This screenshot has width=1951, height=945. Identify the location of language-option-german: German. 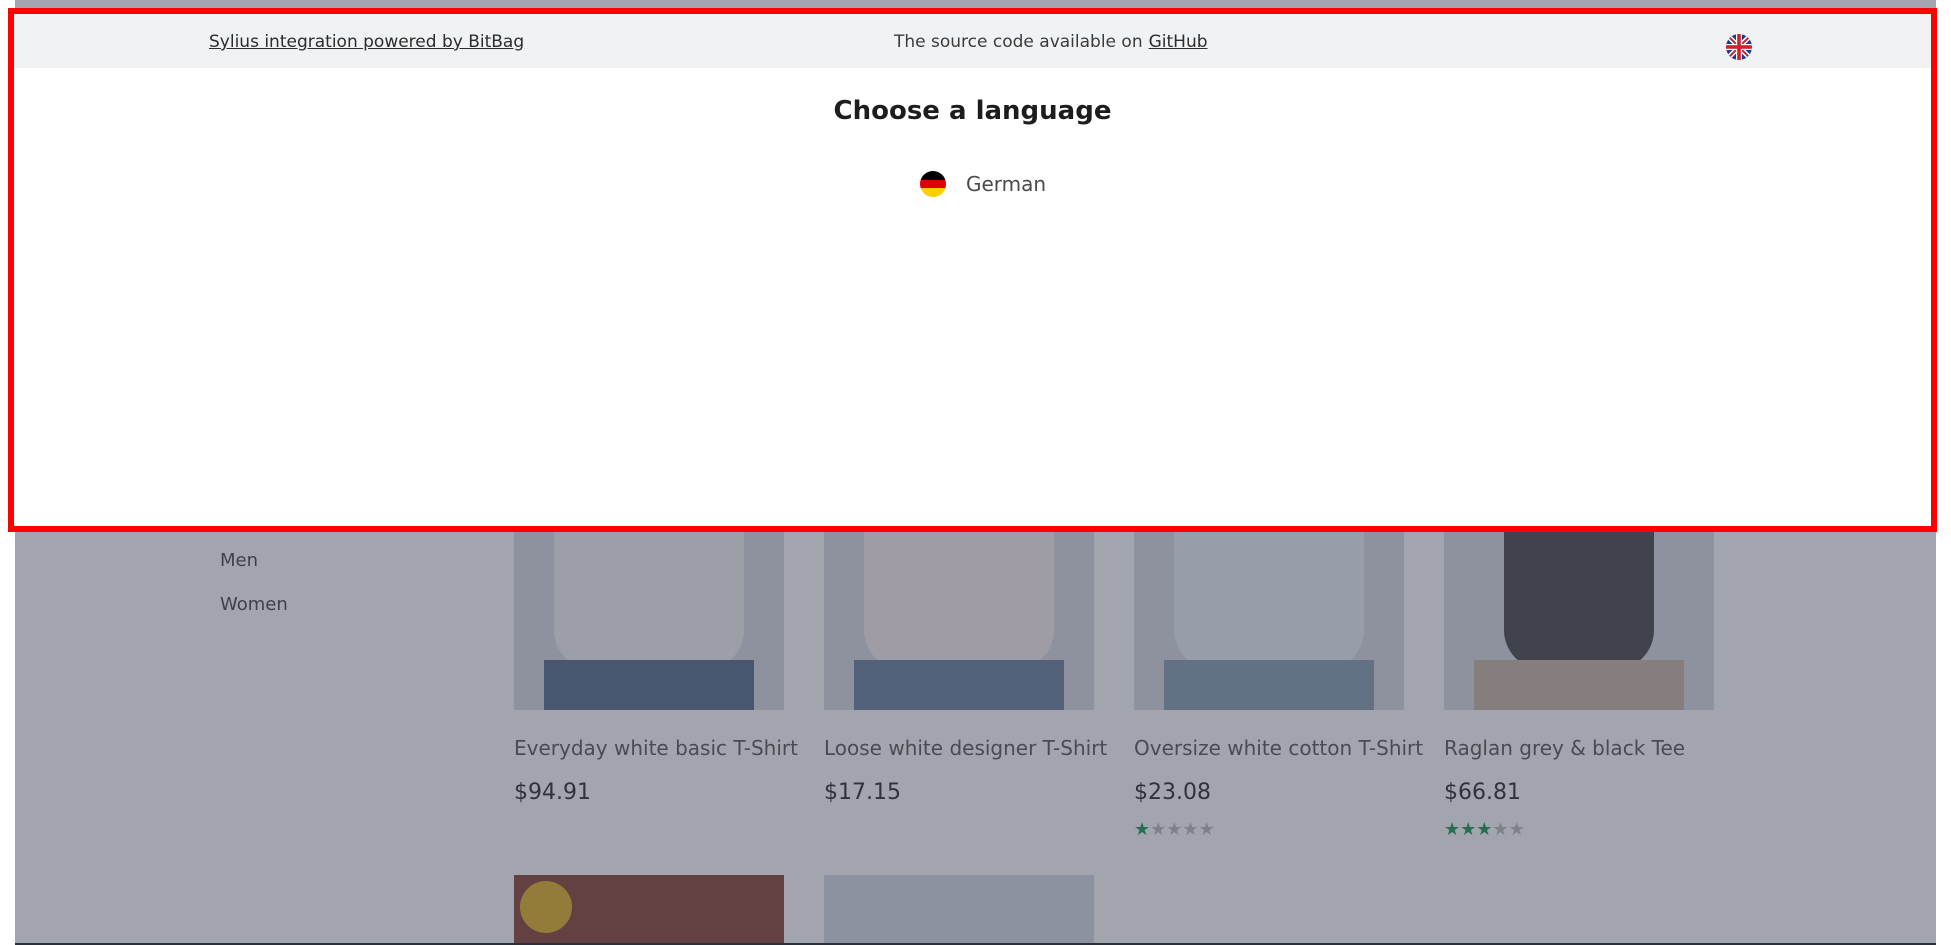
(983, 184).